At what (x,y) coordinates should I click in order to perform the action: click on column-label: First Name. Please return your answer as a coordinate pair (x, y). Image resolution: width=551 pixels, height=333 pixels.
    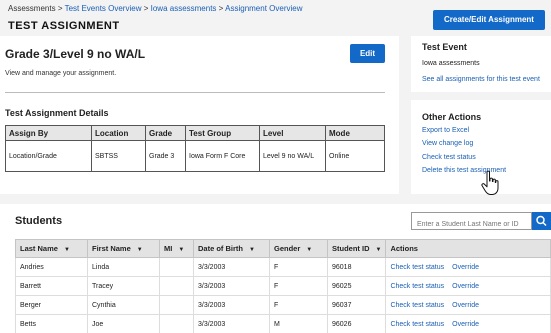
    Looking at the image, I should click on (111, 248).